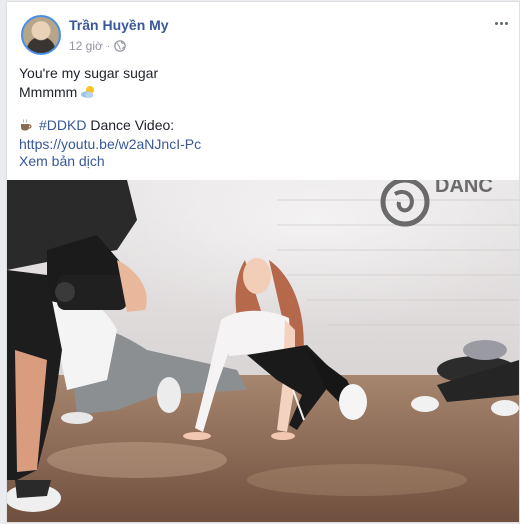 The image size is (520, 524). I want to click on post-meta: 12 giờ ·, so click(98, 46).